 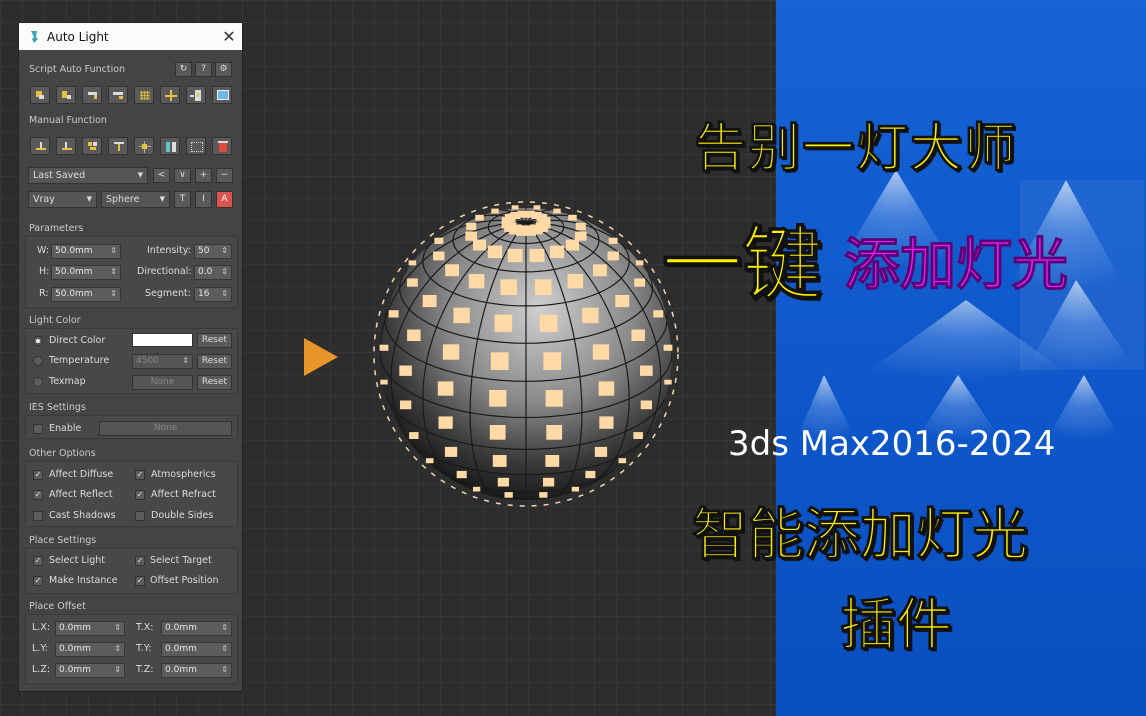 What do you see at coordinates (213, 272) in the screenshot?
I see `directional-spinner: 0.0 ⇕` at bounding box center [213, 272].